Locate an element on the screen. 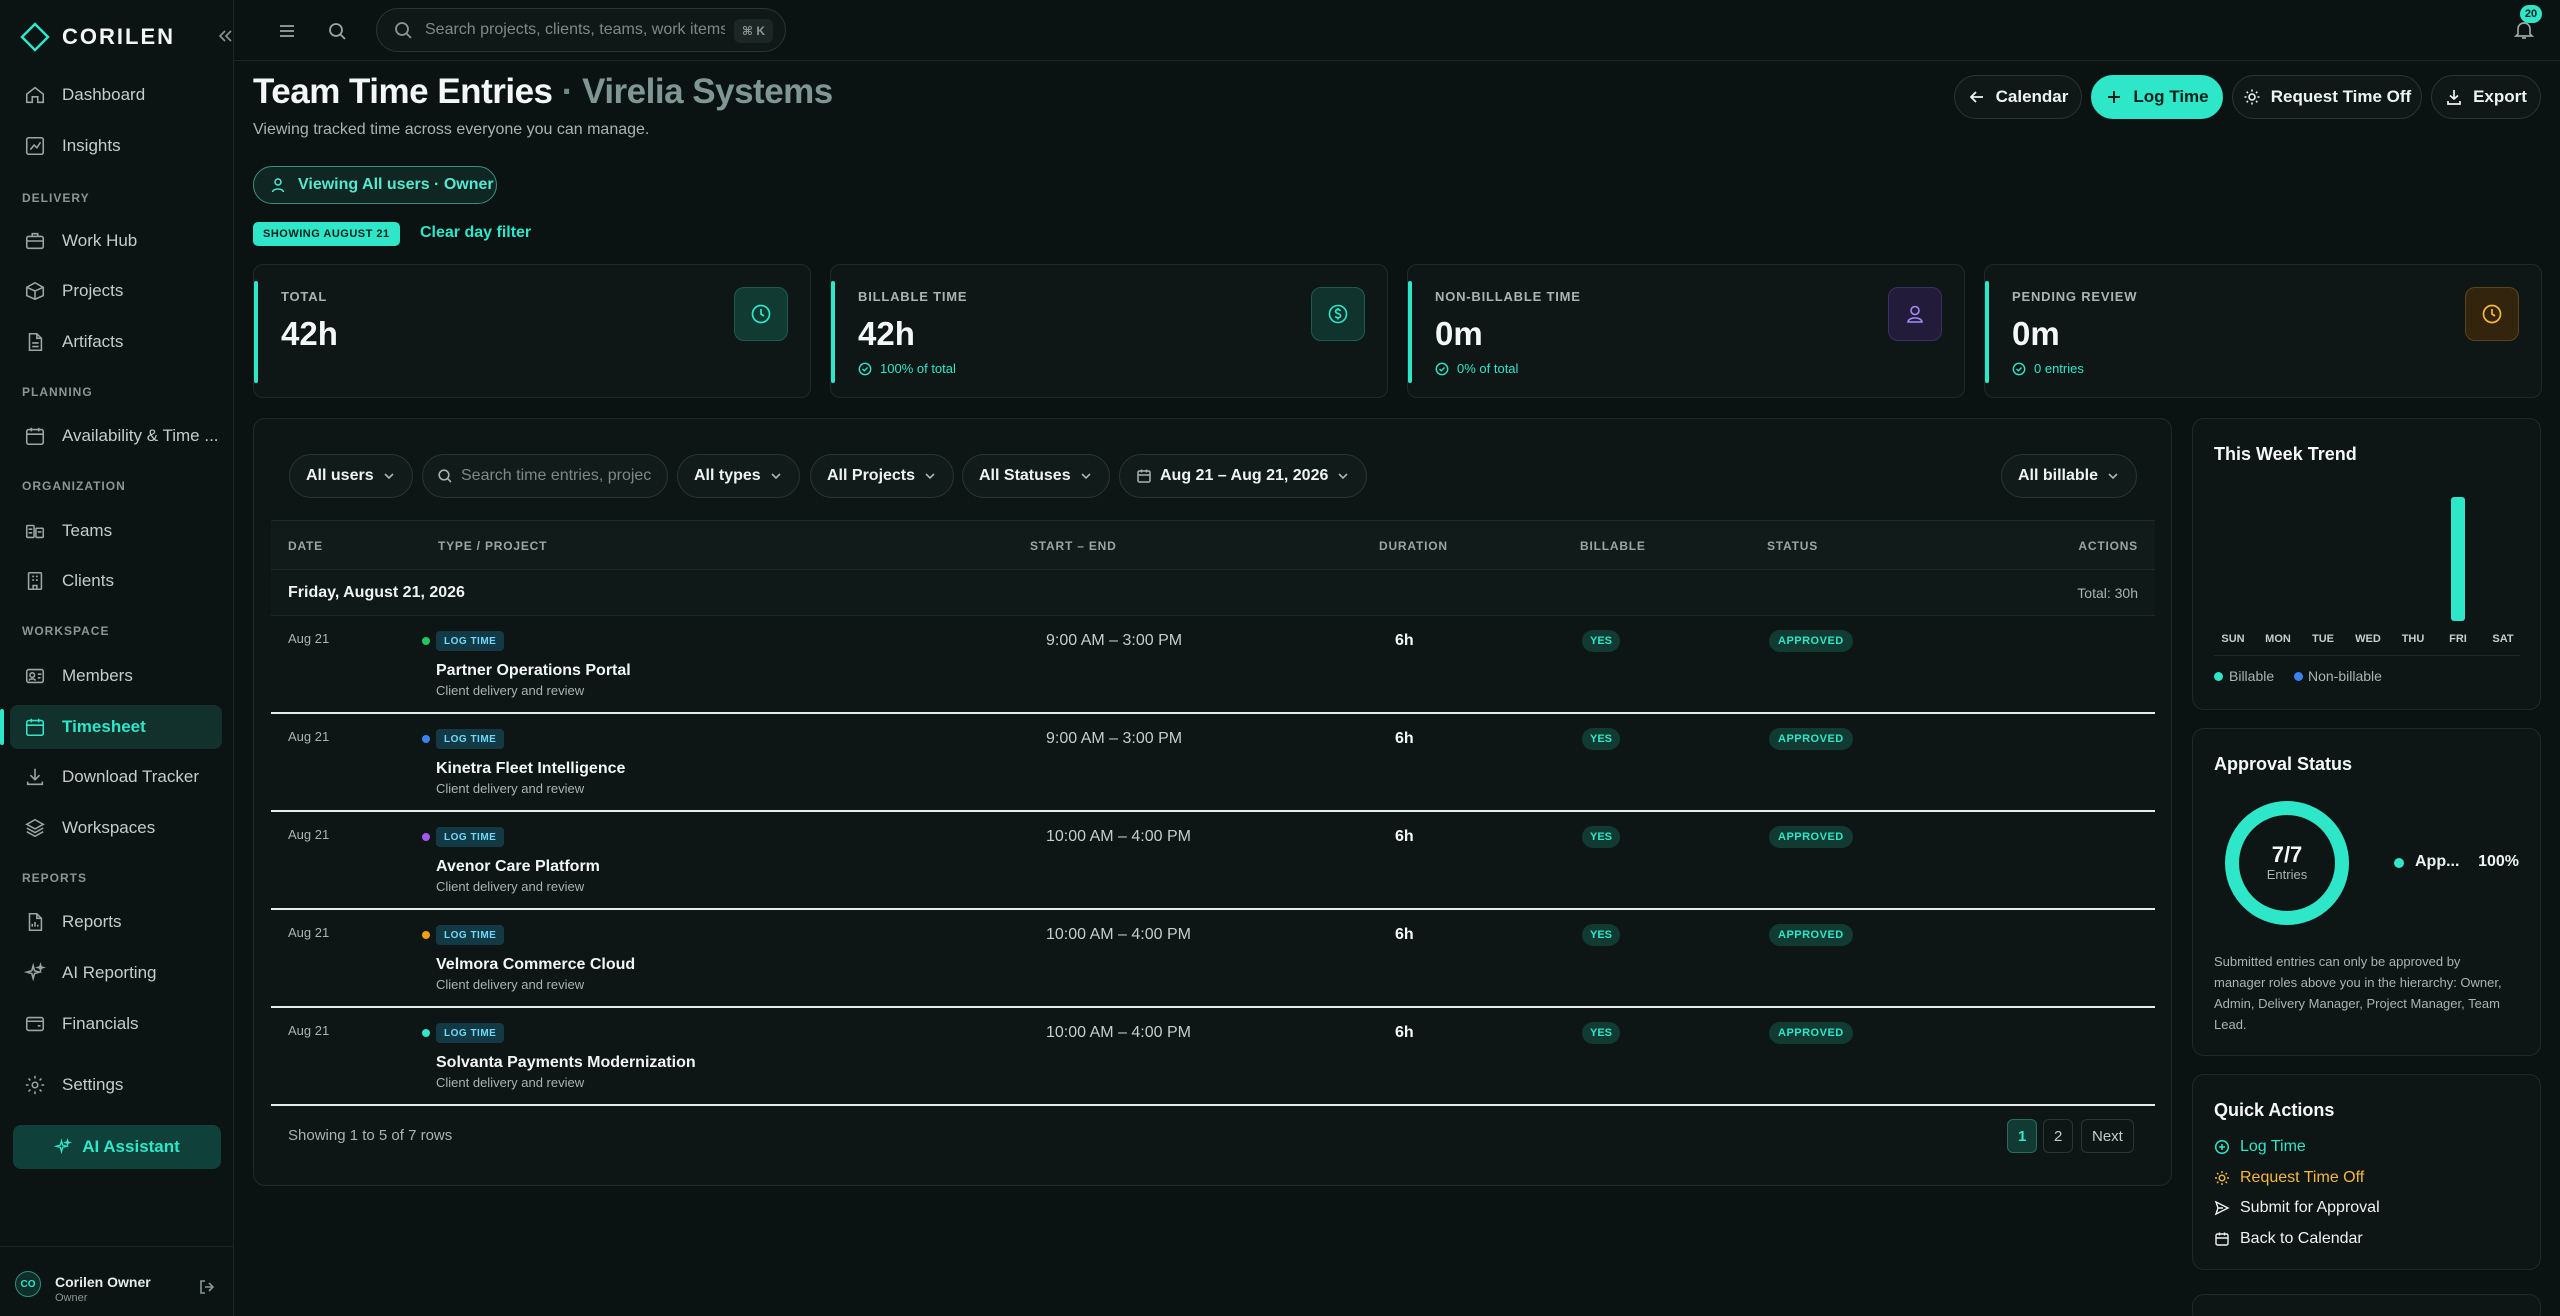 This screenshot has width=2560, height=1316. sidebar-item-label: Financials is located at coordinates (100, 1023).